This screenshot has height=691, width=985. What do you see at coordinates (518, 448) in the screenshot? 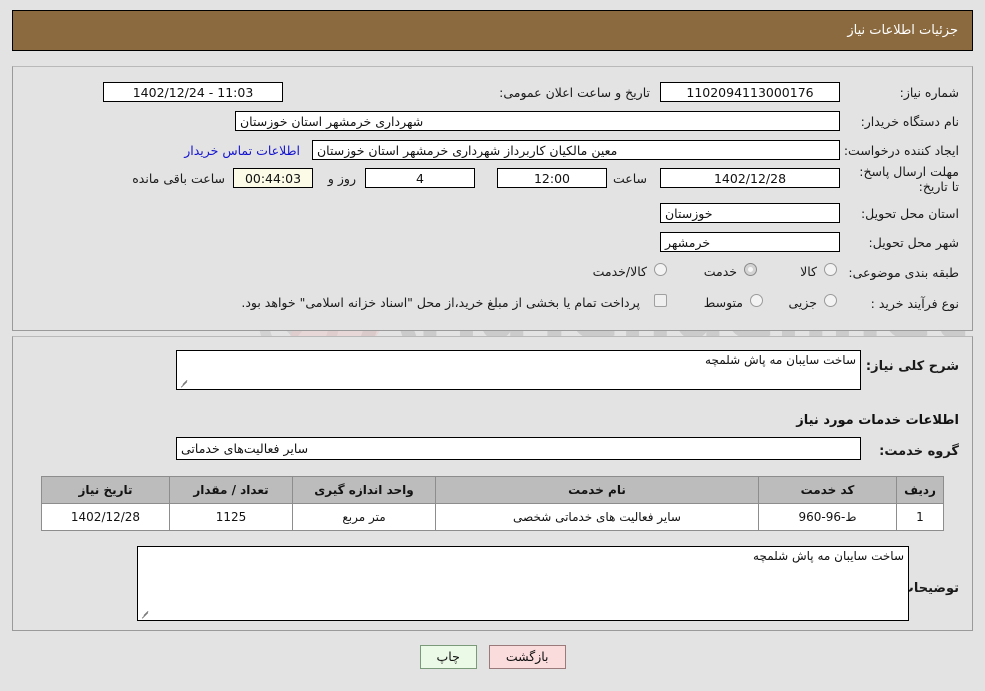
I see `service-group-value: سایر فعالیت‌های خدماتی` at bounding box center [518, 448].